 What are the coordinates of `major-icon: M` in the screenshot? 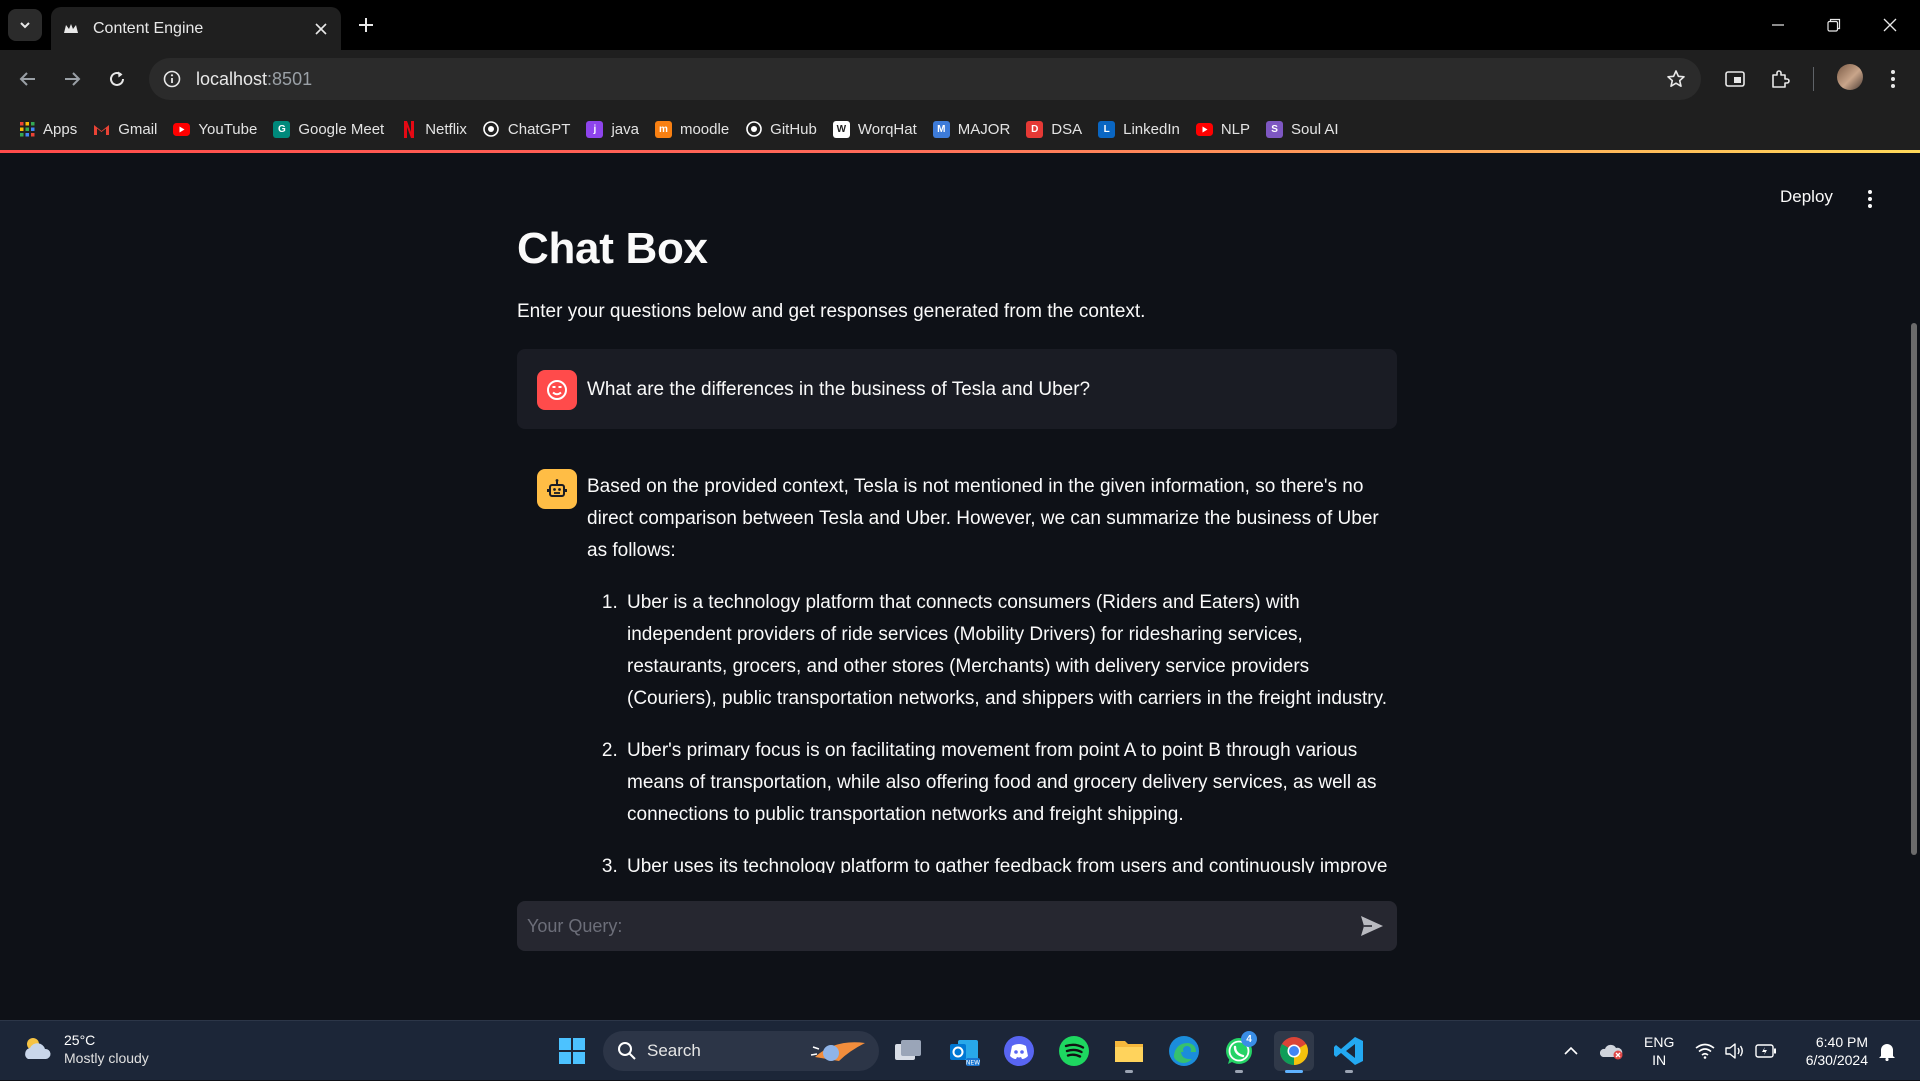 It's located at (941, 129).